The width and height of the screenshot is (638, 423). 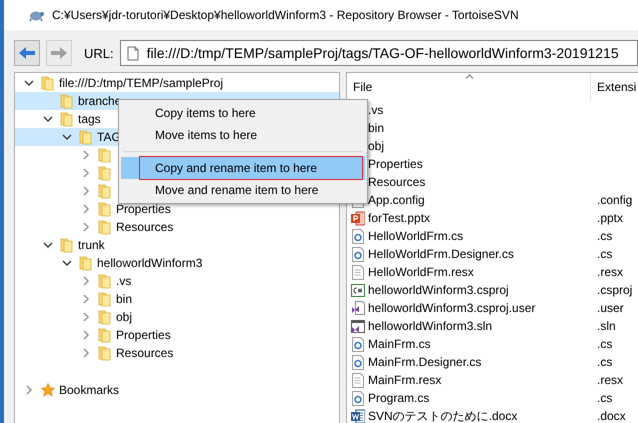 I want to click on extension-cell-text: .pptx, so click(x=610, y=218).